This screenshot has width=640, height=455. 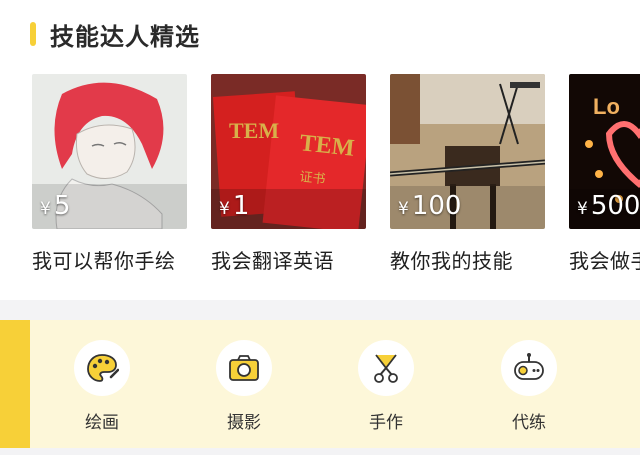 I want to click on palette-icon, so click(x=102, y=368).